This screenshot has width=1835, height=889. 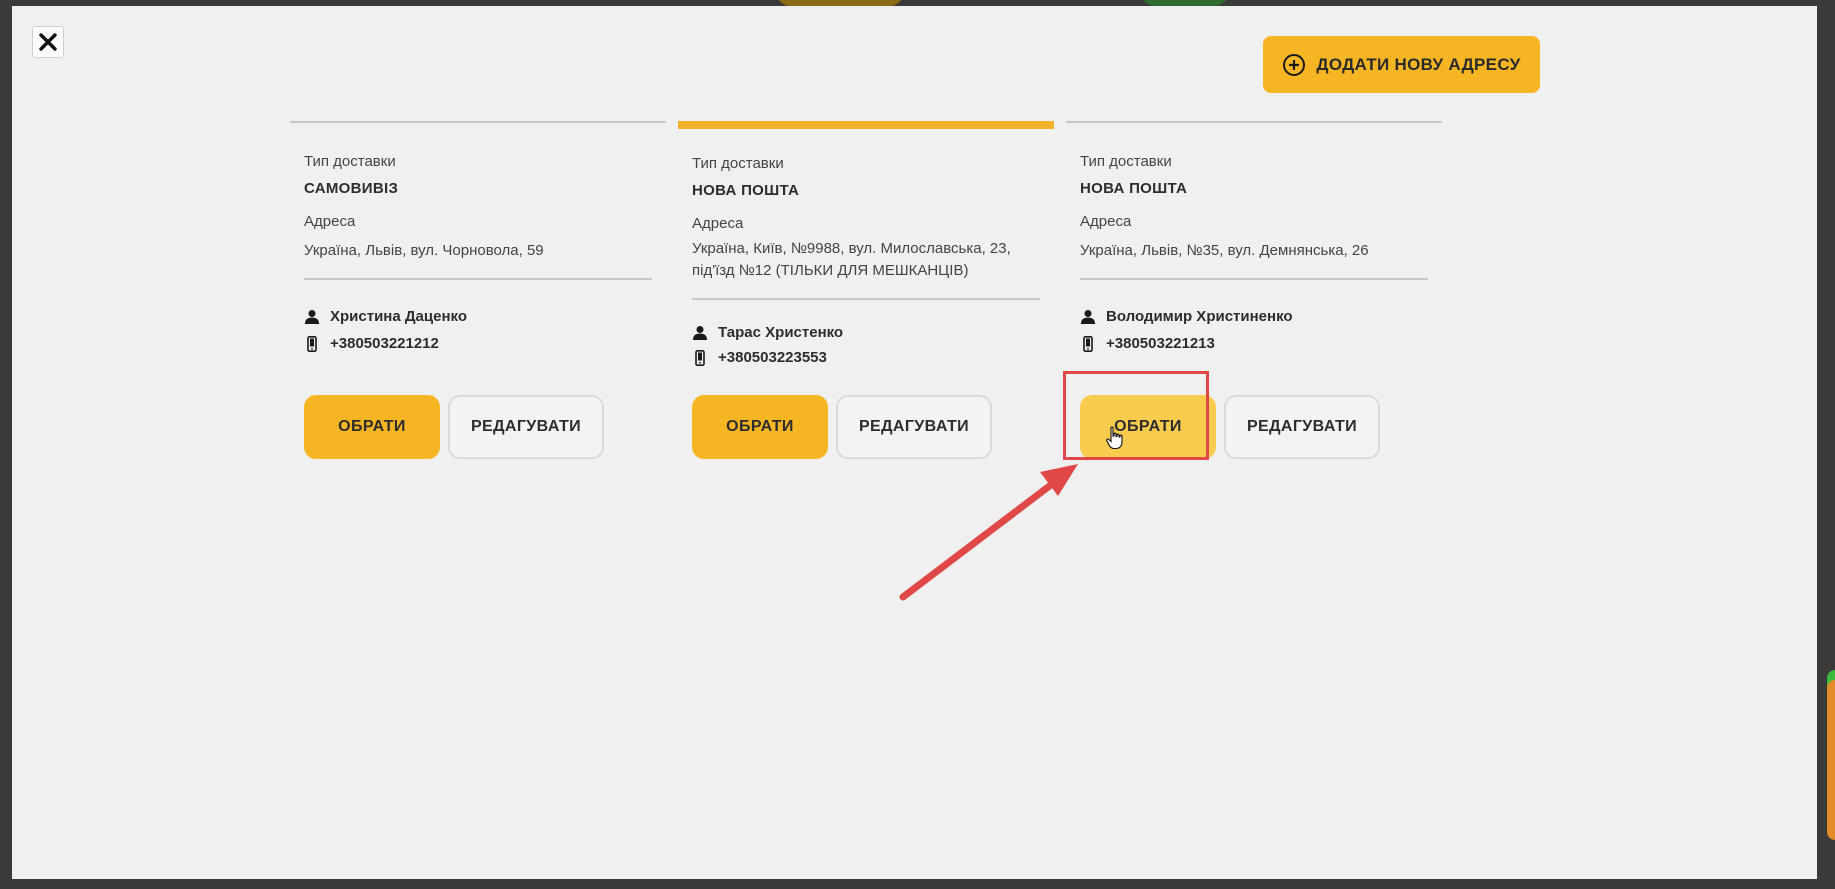 I want to click on contact-phone-row: +380503221213, so click(x=1254, y=343).